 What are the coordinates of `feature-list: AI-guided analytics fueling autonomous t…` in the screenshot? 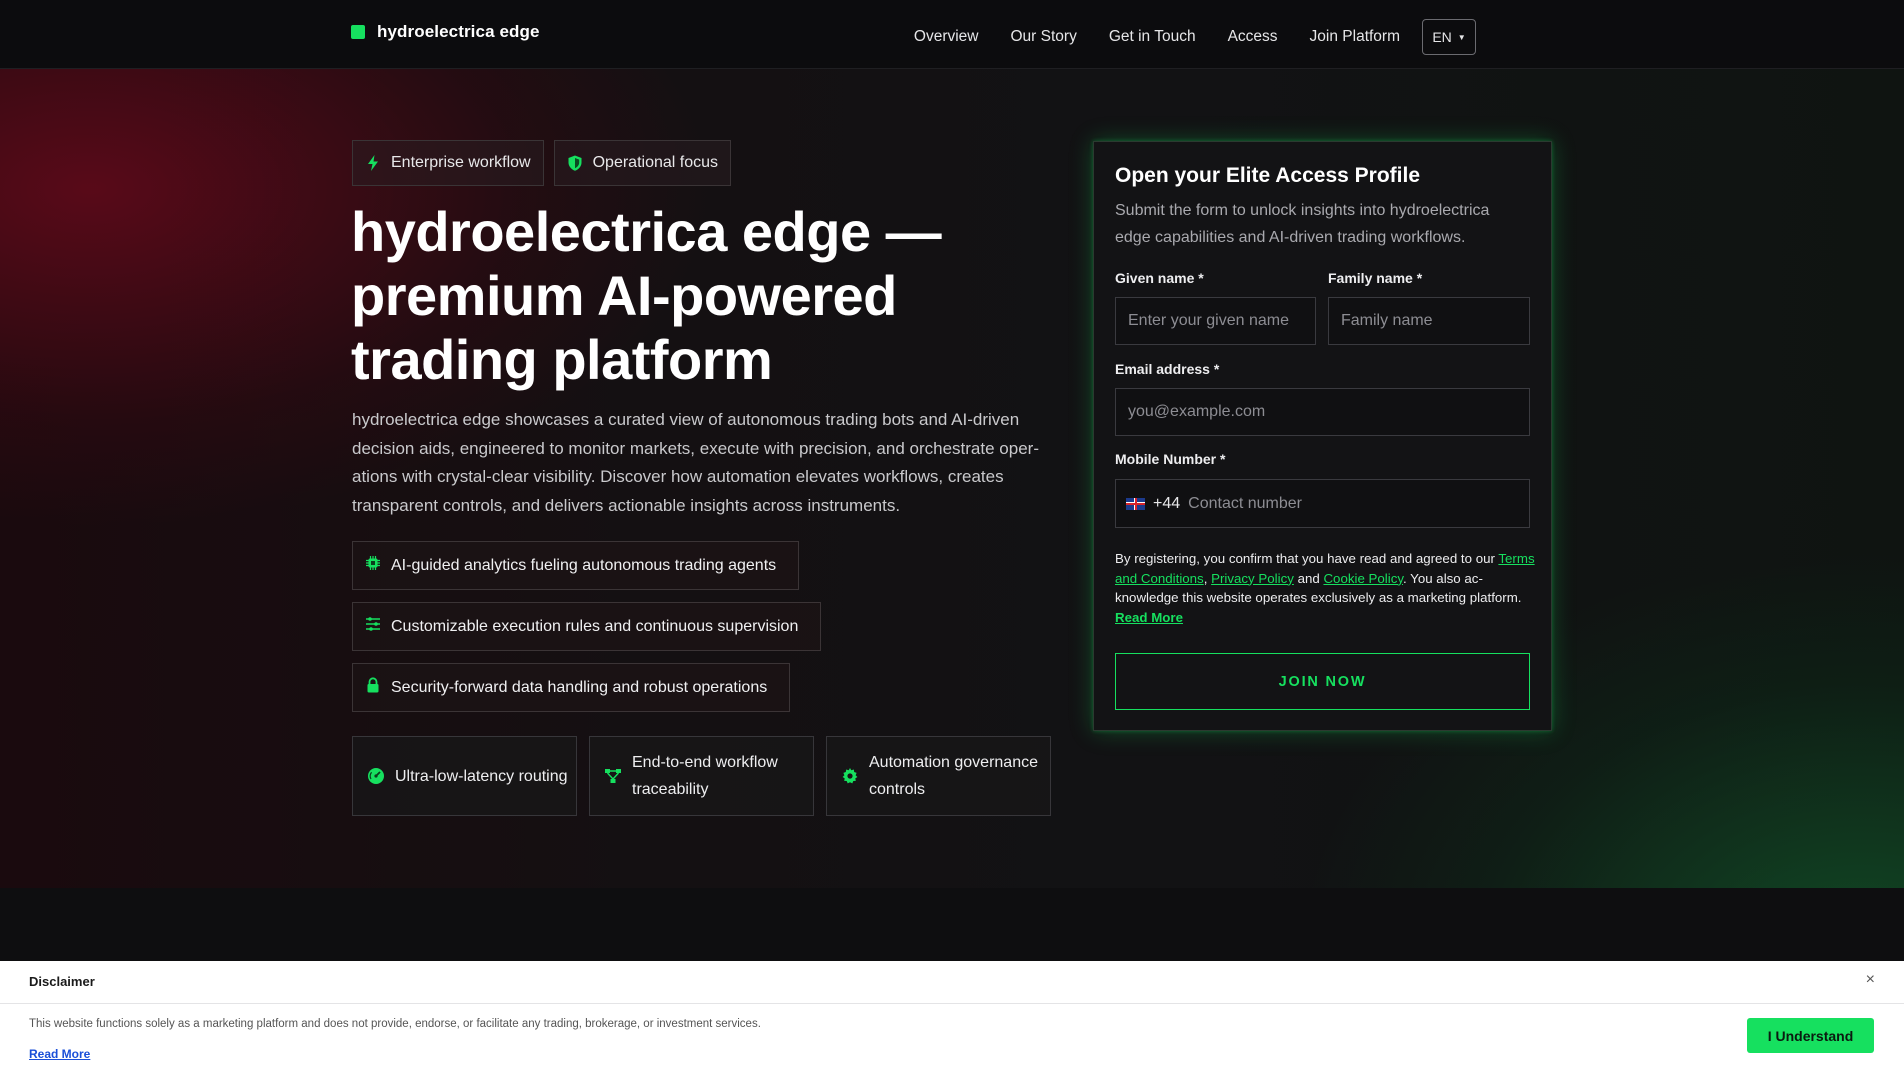 It's located at (587, 632).